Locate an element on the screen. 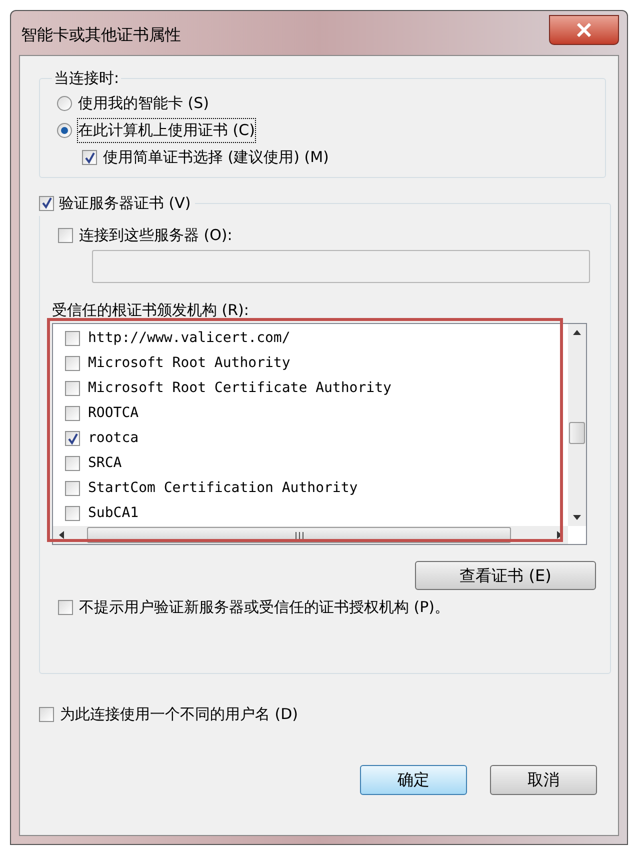  option-label: 受信任的根证书颁发机构 (R): is located at coordinates (150, 310).